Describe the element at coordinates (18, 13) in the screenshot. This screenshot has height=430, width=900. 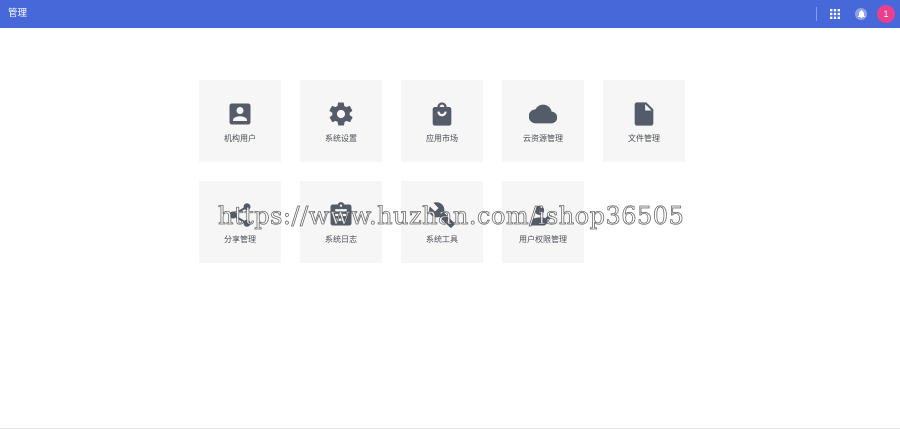
I see `page-title: 管理` at that location.